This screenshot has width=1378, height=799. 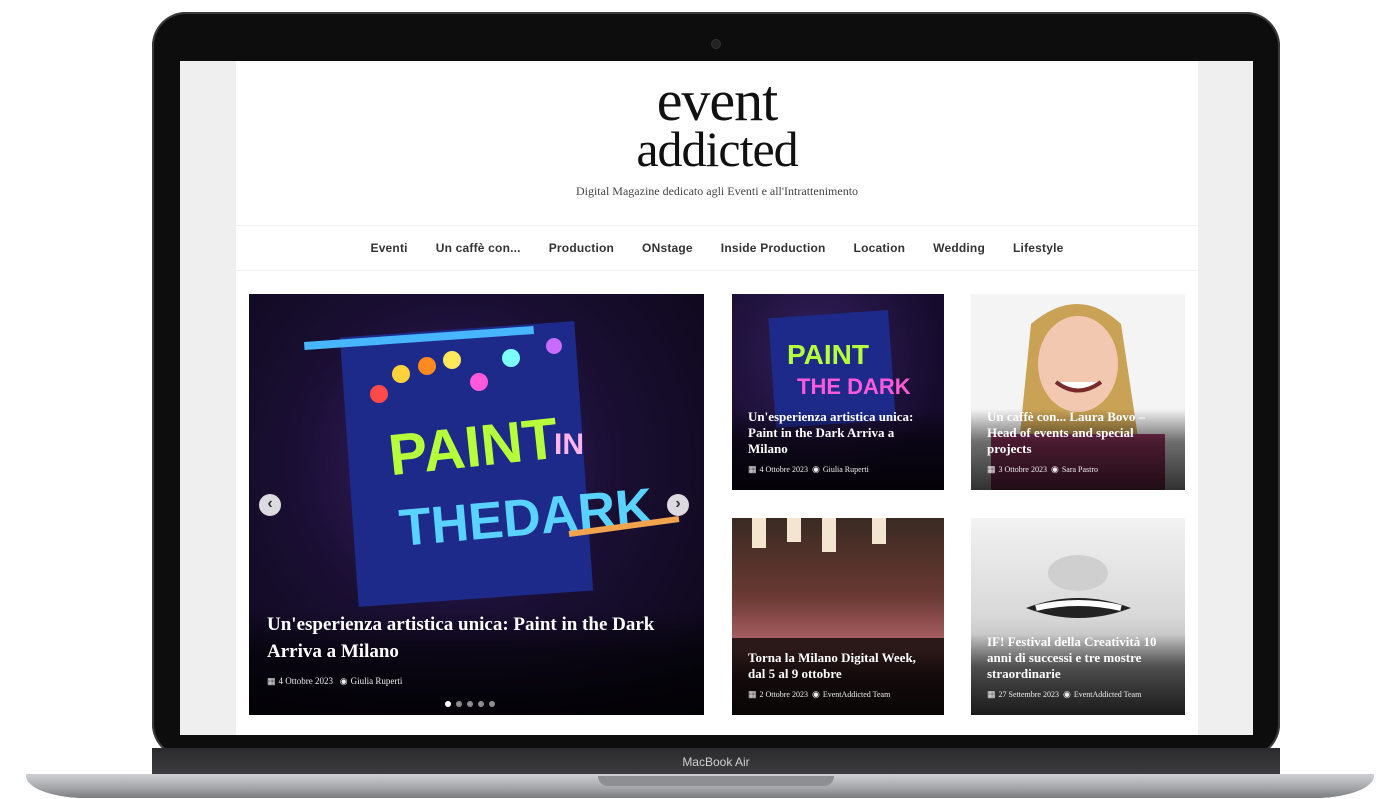 What do you see at coordinates (476, 681) in the screenshot?
I see `slider-meta: ▦ 4 Ottobre 2023 ◉ Giulia Ruperti` at bounding box center [476, 681].